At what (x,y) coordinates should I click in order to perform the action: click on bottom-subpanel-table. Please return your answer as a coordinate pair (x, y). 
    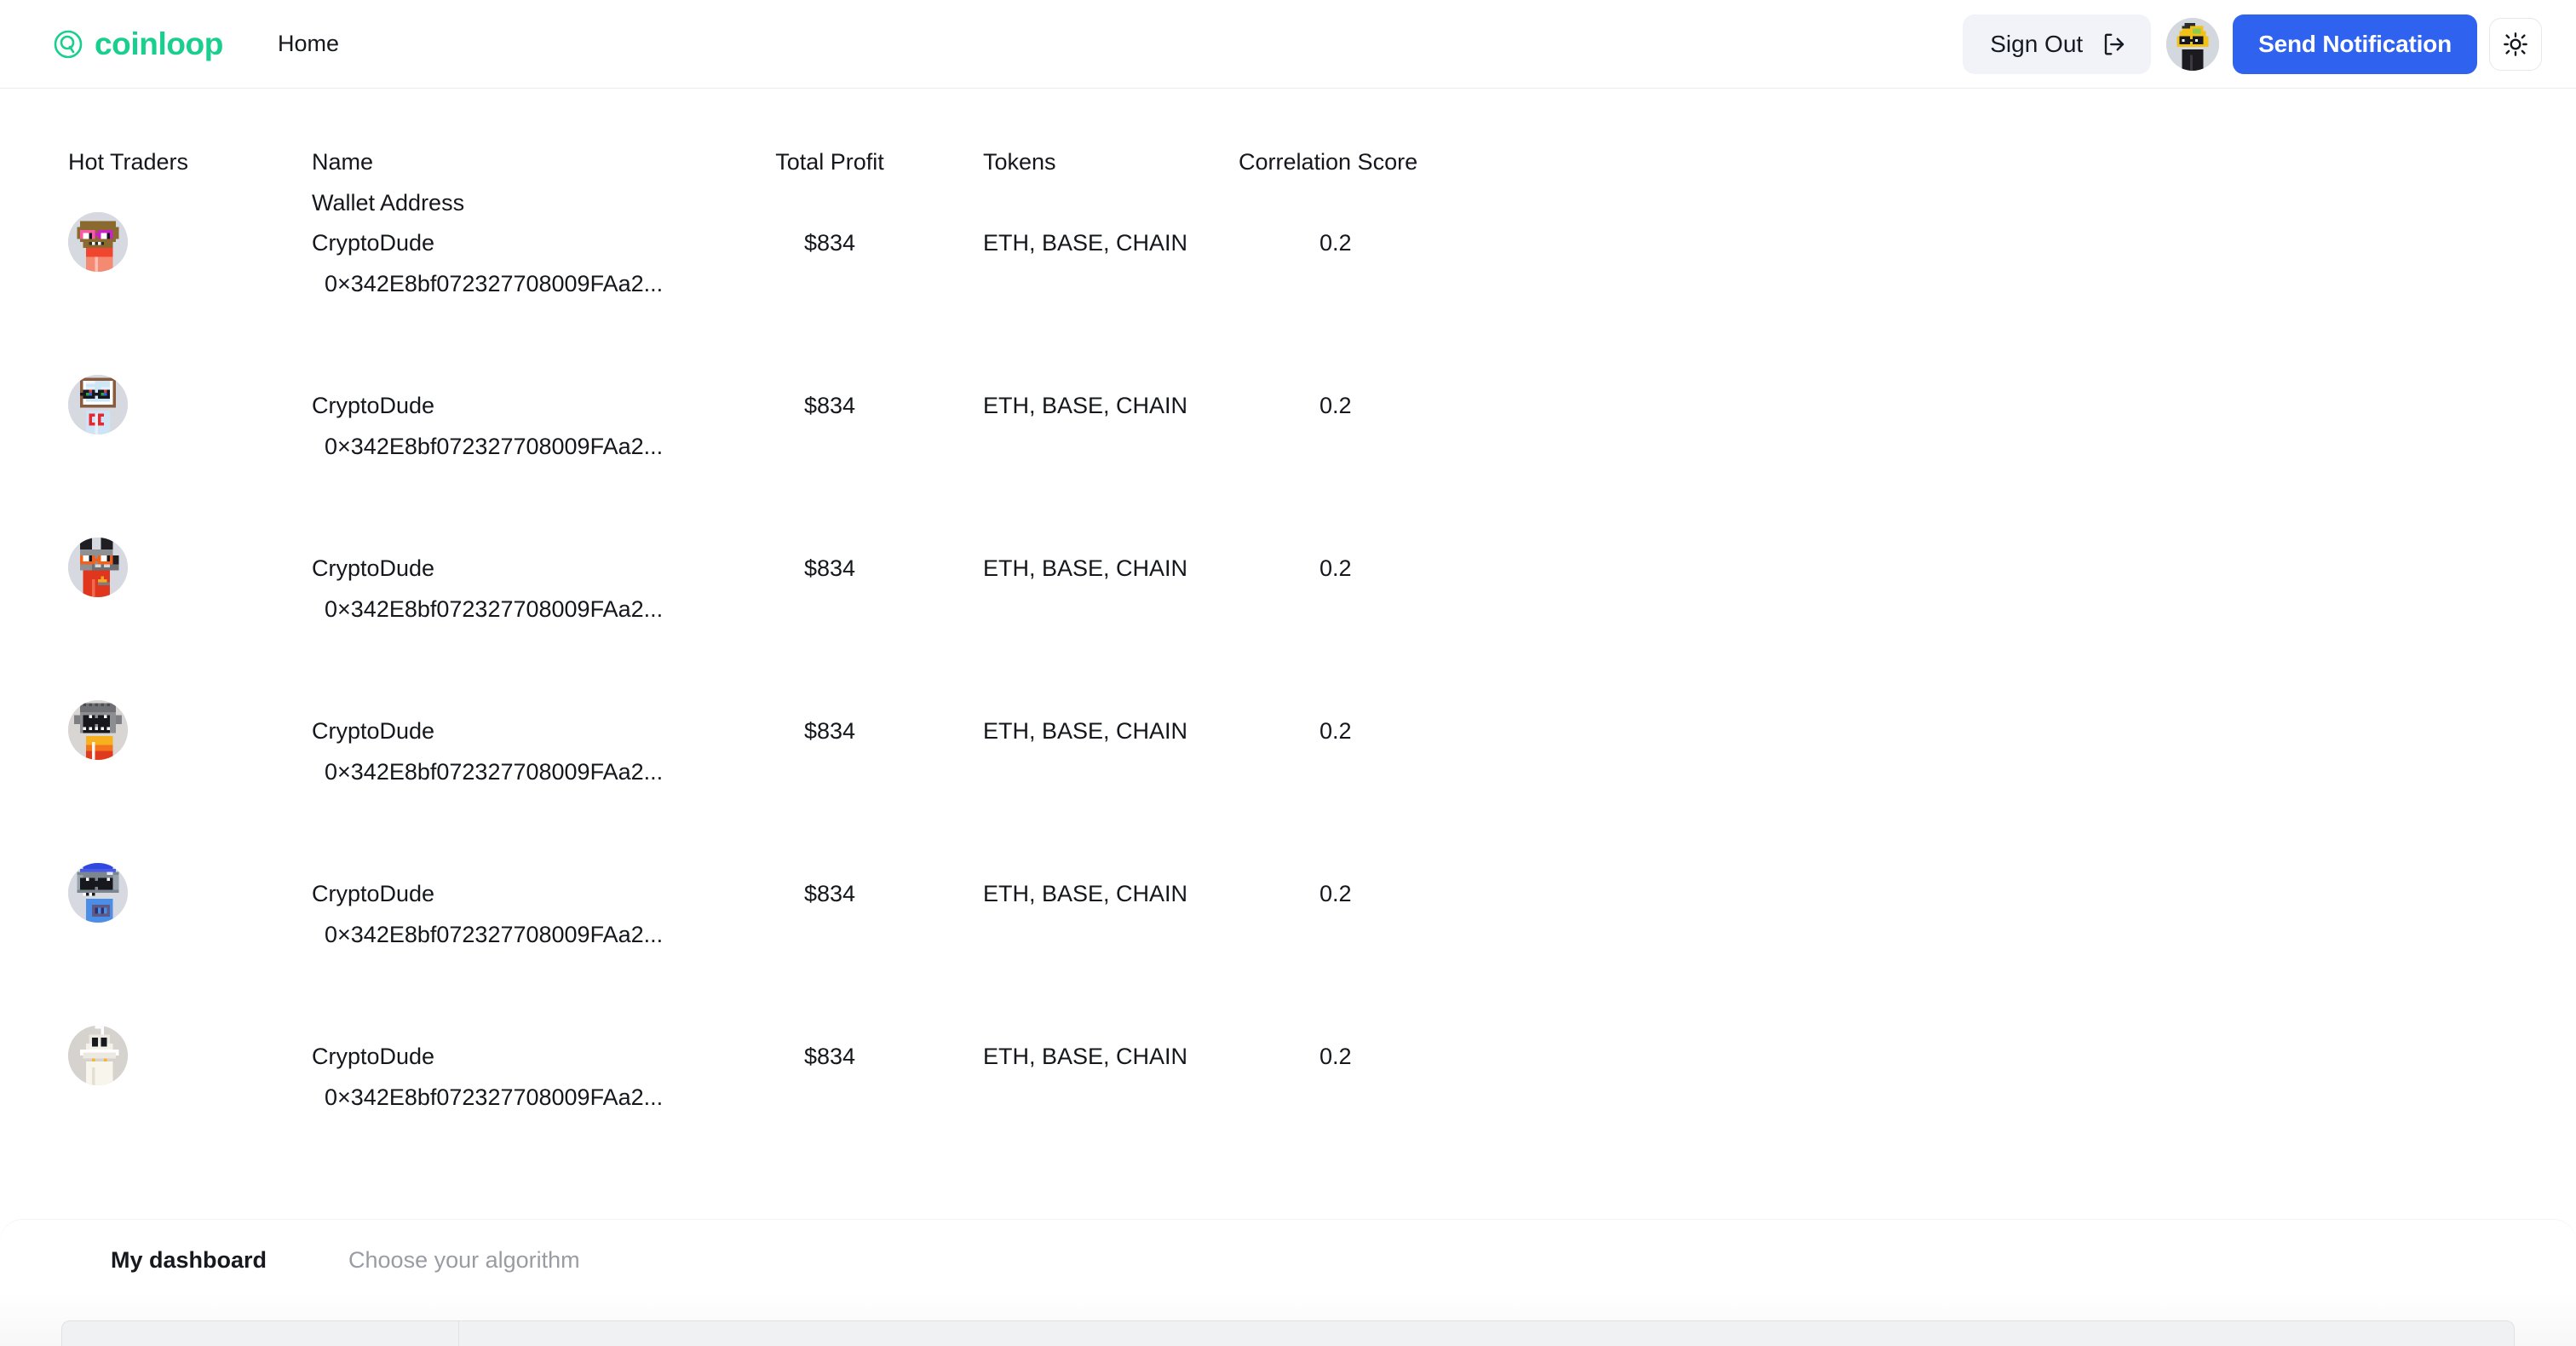
    Looking at the image, I should click on (1288, 1333).